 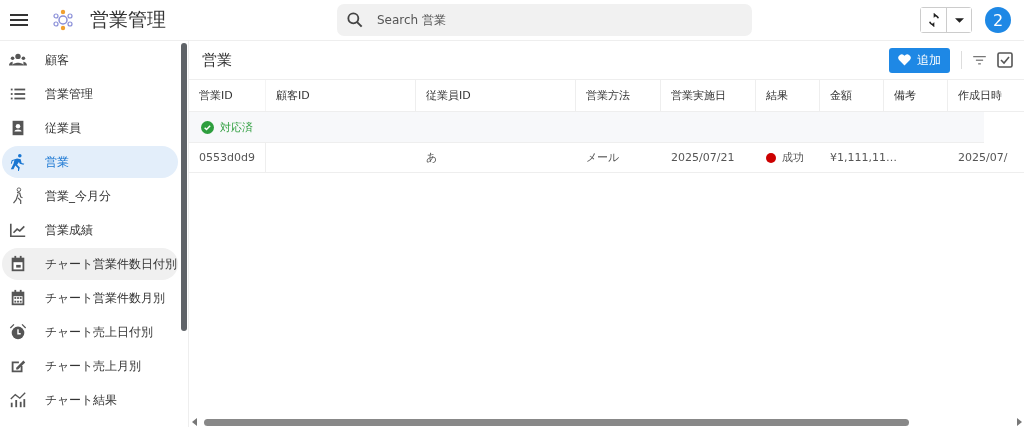 I want to click on caret-icon, so click(x=959, y=20).